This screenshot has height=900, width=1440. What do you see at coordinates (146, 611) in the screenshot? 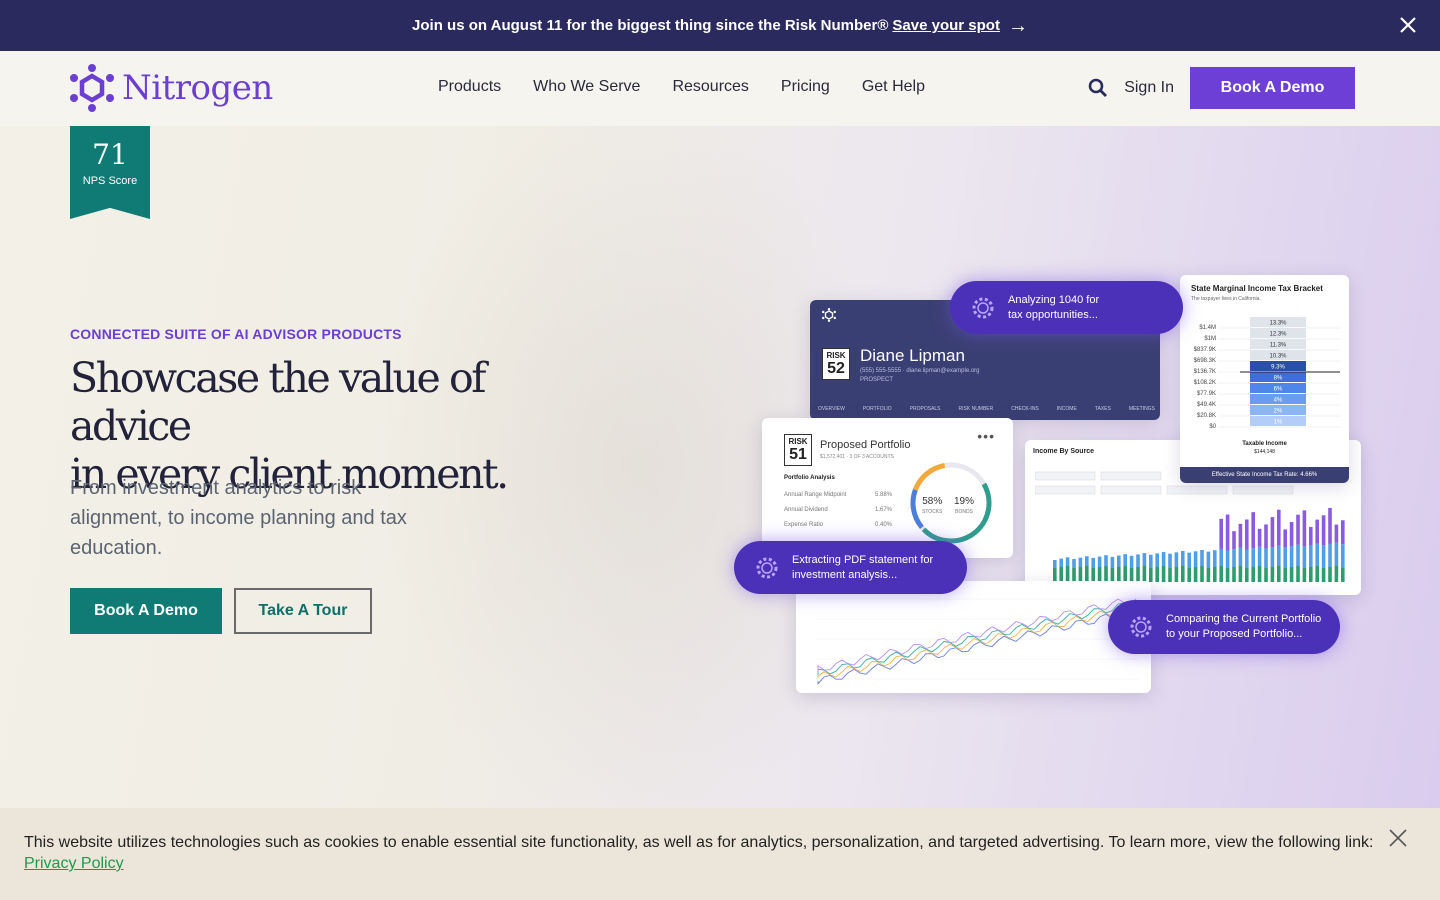
I see `book-demo-button: Book A Demo` at bounding box center [146, 611].